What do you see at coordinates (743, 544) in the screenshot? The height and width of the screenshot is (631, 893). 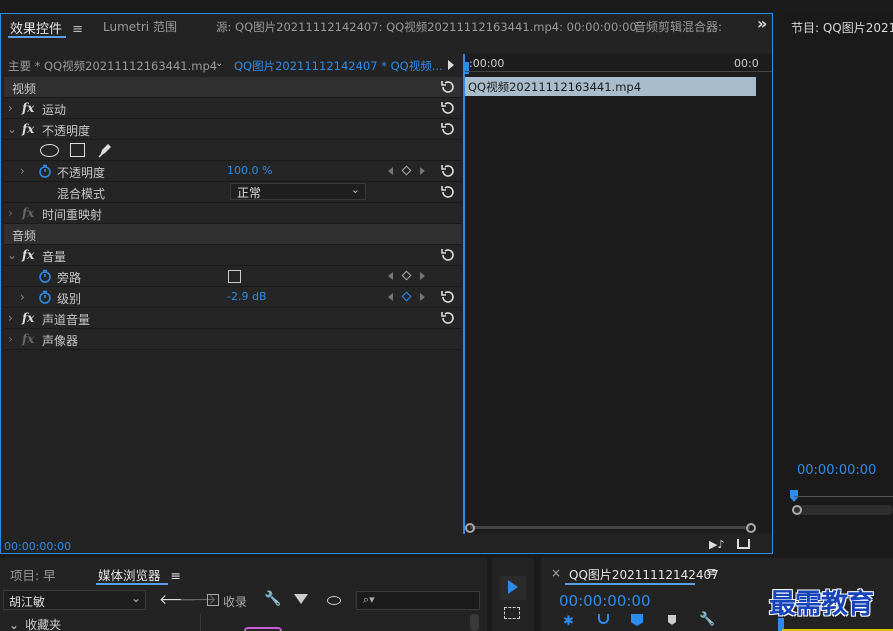 I see `export-frame-icon` at bounding box center [743, 544].